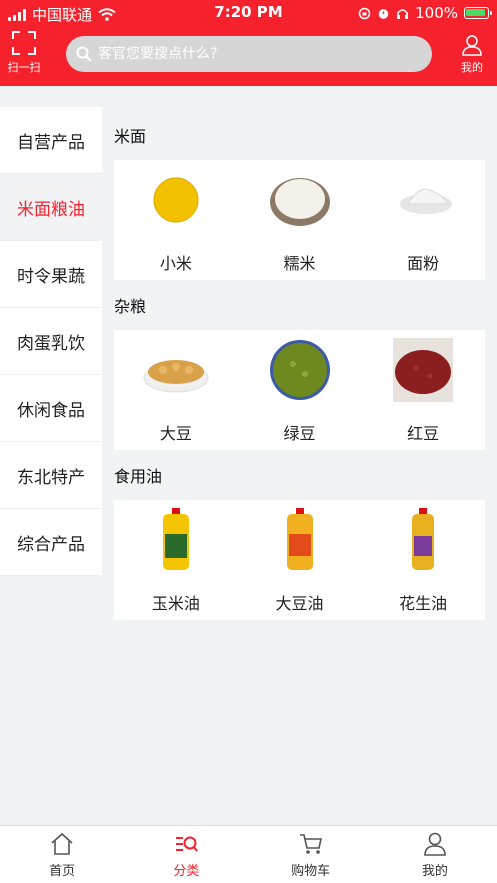 The image size is (497, 883). Describe the element at coordinates (423, 370) in the screenshot. I see `red-bean-image` at that location.